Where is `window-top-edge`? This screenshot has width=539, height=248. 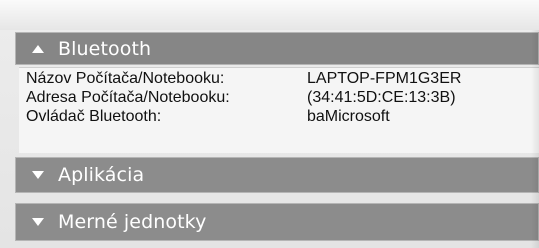
window-top-edge is located at coordinates (269, 15).